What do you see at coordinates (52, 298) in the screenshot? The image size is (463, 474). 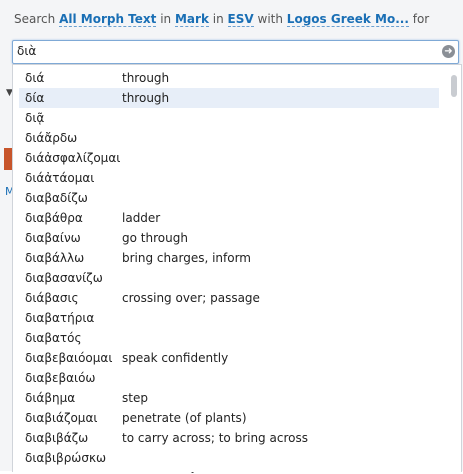 I see `suggestion-lemma: διάβασις` at bounding box center [52, 298].